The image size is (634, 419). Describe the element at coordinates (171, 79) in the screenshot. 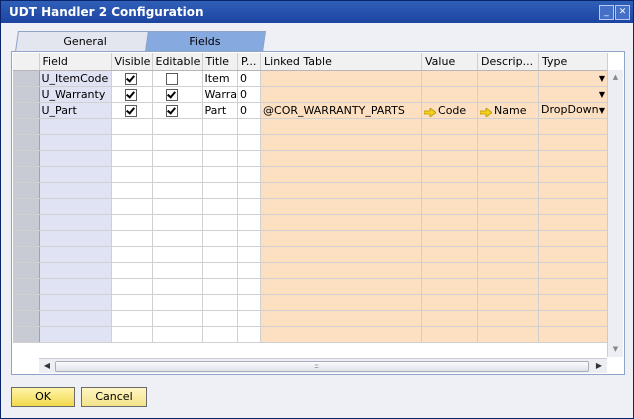

I see `editable-checkbox` at that location.